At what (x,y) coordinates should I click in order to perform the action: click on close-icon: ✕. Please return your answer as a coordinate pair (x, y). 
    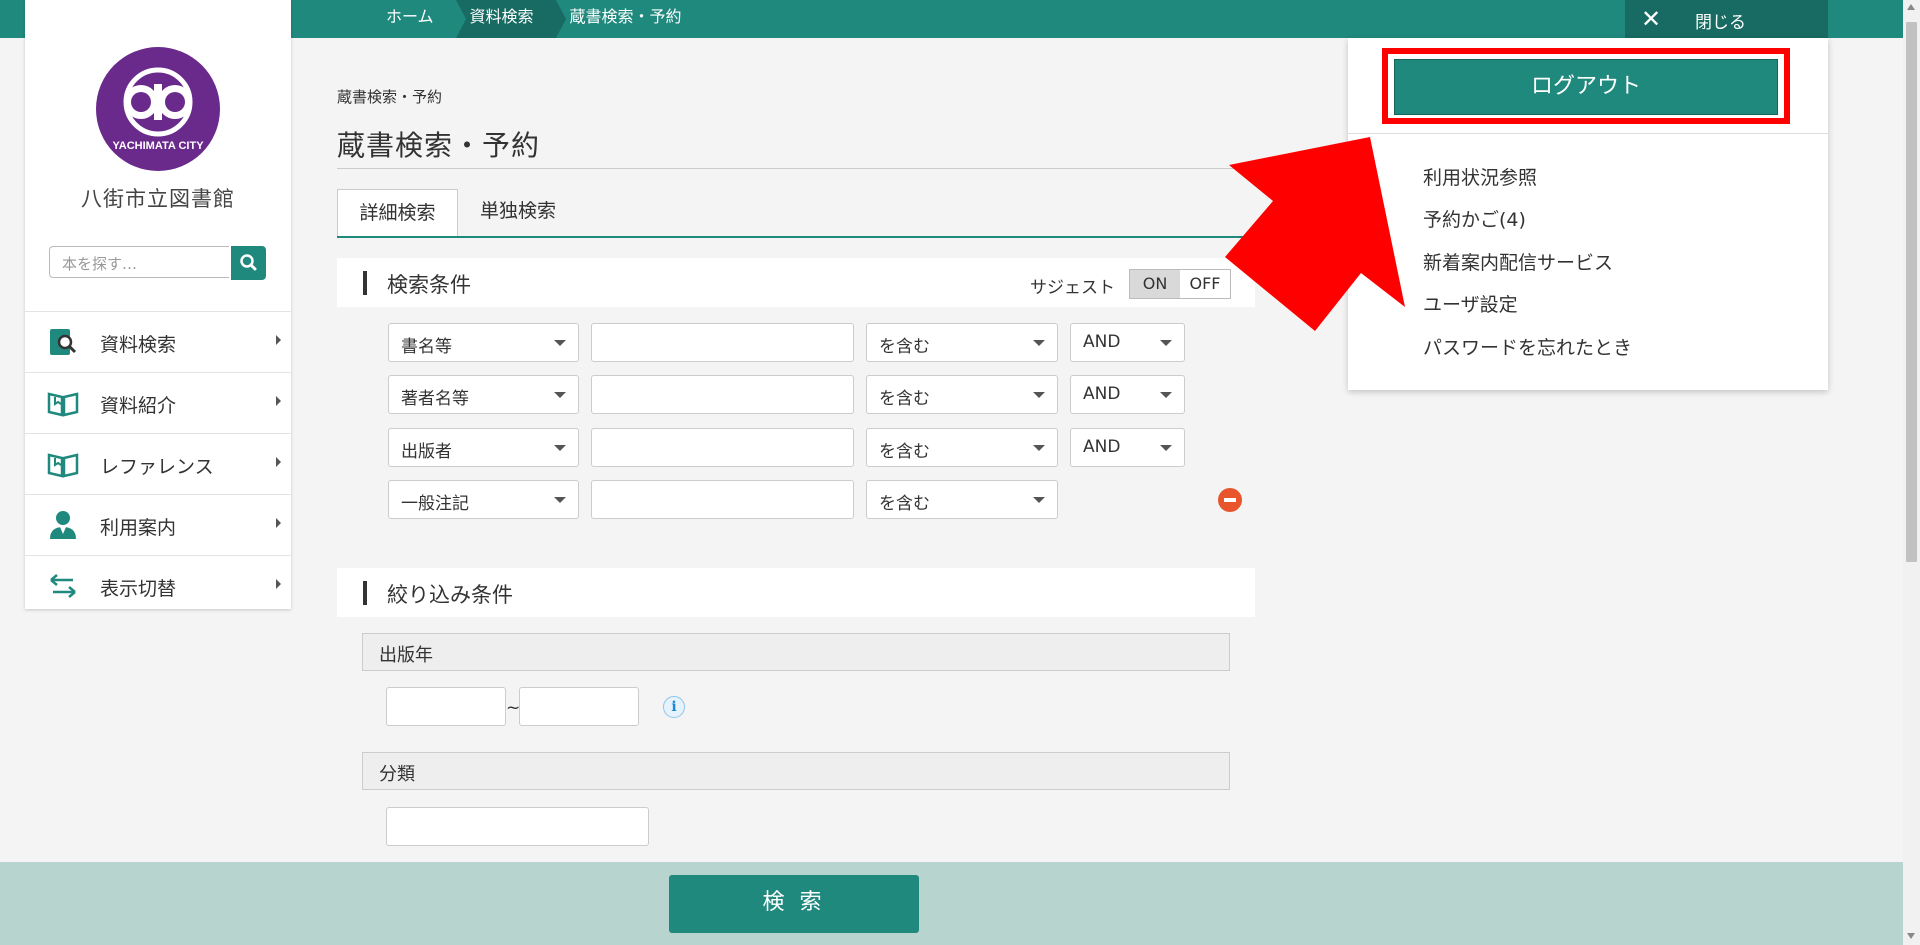
    Looking at the image, I should click on (1651, 19).